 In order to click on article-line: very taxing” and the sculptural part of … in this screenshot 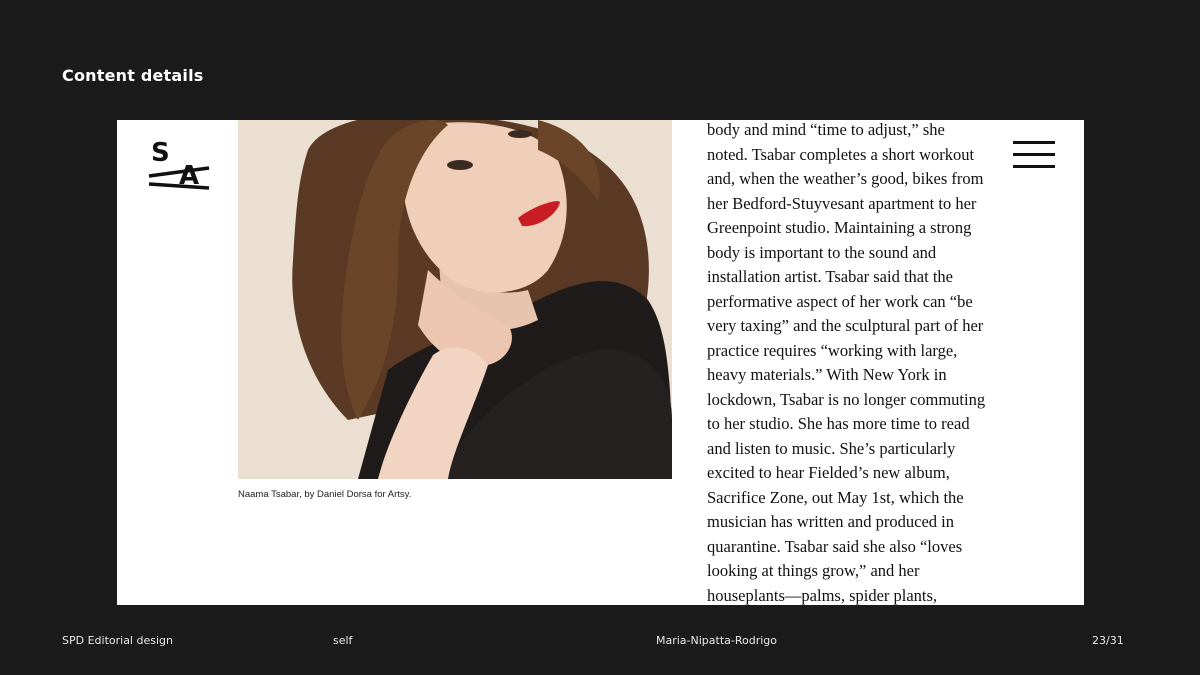, I will do `click(845, 325)`.